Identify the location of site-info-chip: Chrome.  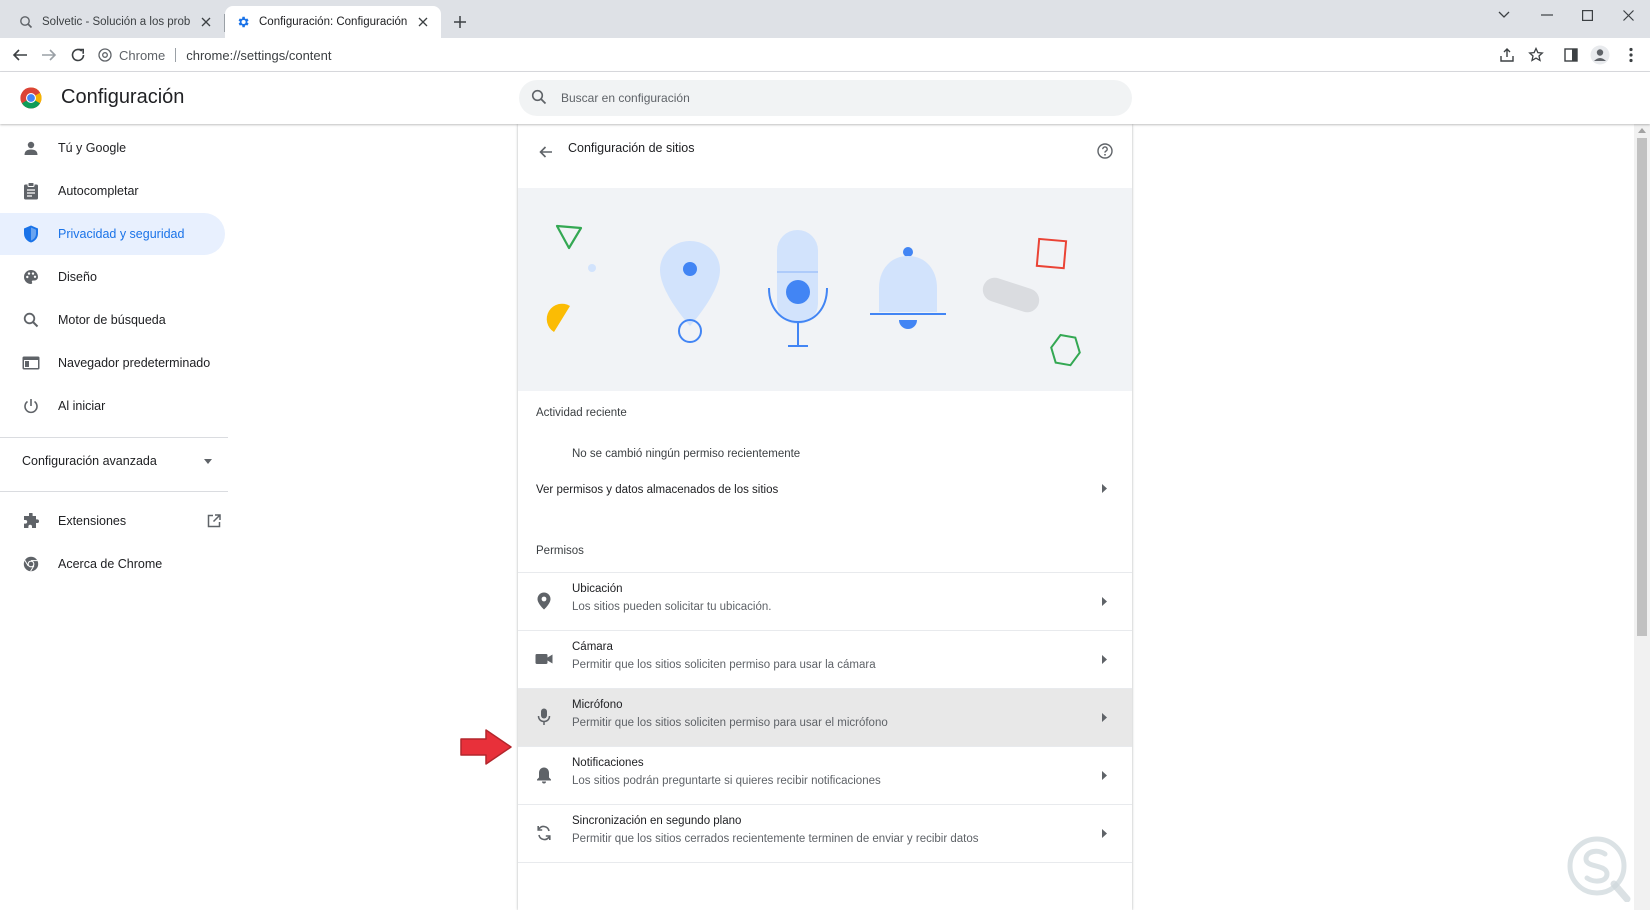
(131, 55).